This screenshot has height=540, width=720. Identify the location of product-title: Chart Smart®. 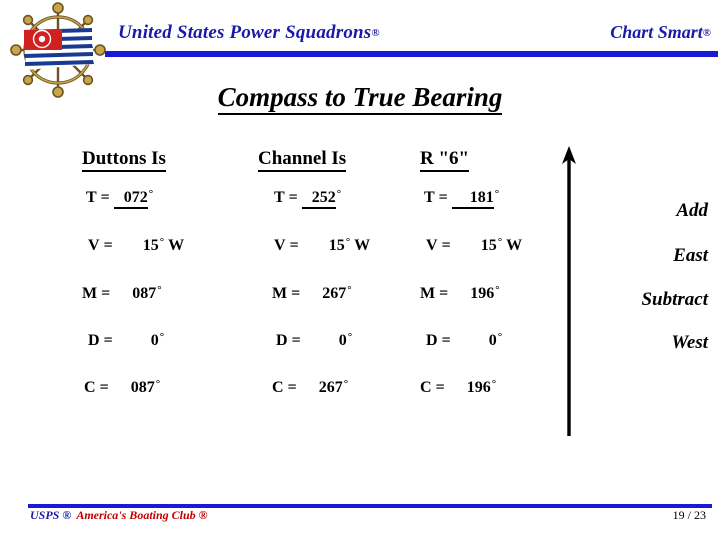
(660, 32).